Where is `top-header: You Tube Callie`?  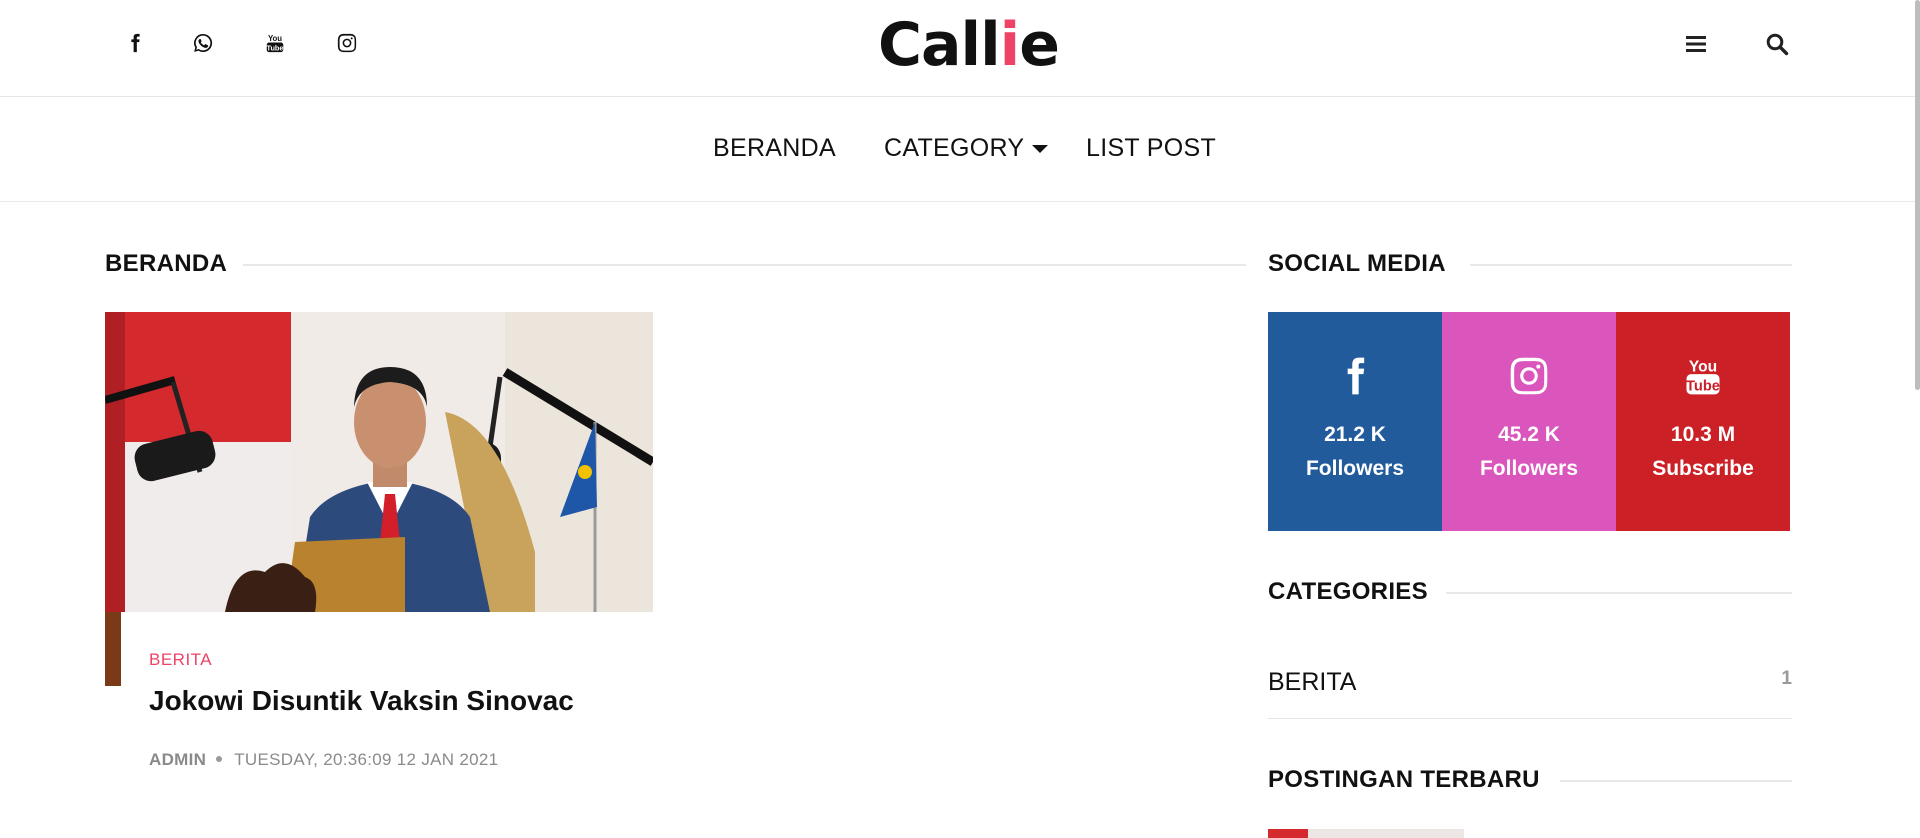 top-header: You Tube Callie is located at coordinates (960, 48).